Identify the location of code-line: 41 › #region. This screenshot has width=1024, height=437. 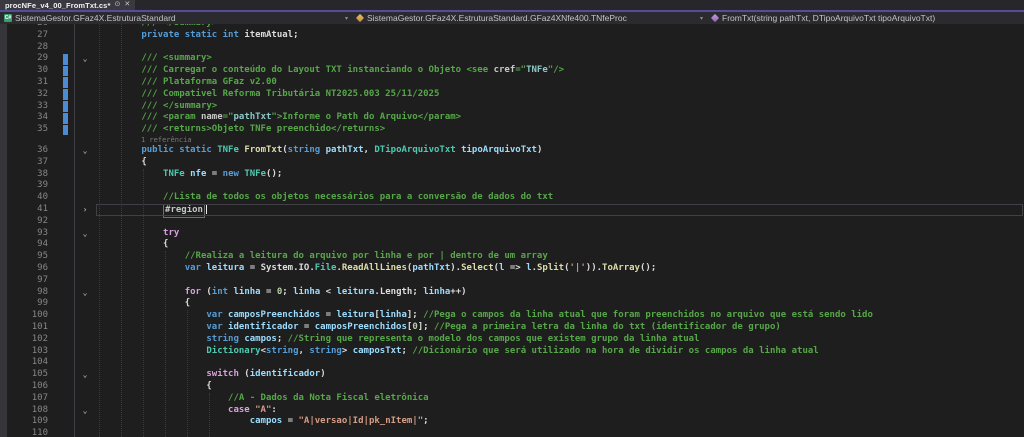
(512, 210).